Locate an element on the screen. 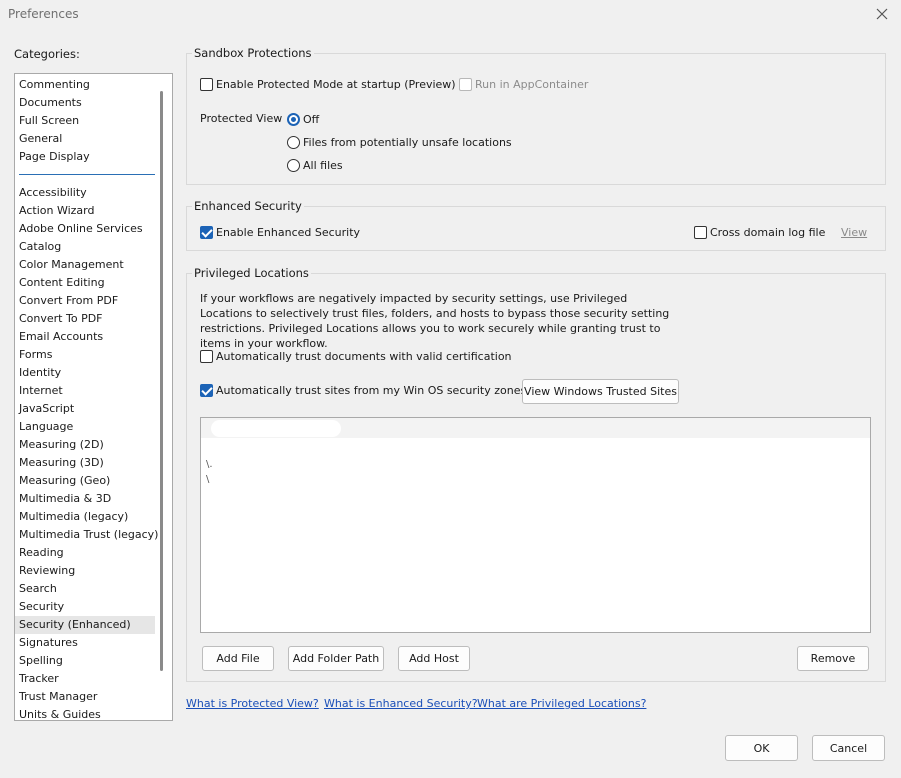  pv-unsafe-radio is located at coordinates (293, 142).